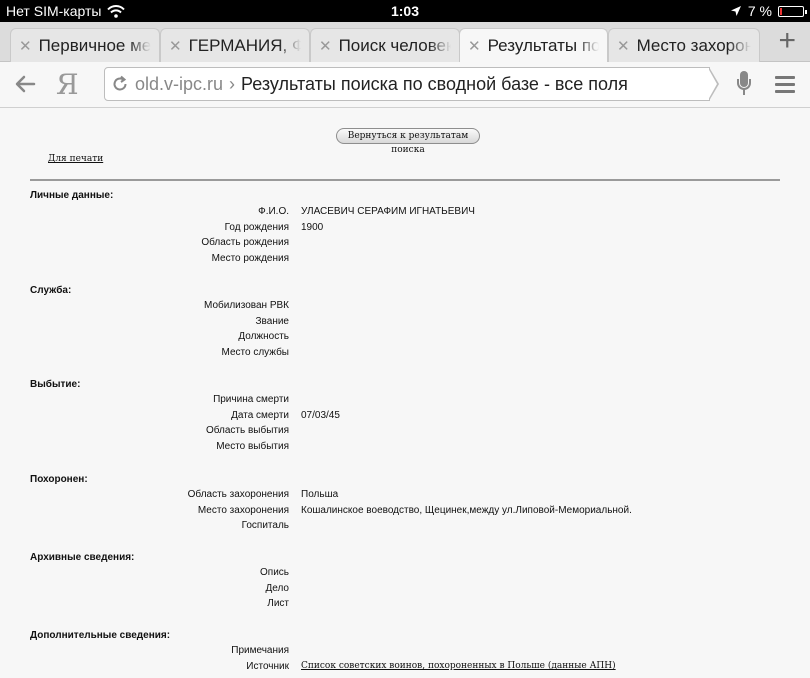 This screenshot has height=678, width=810. I want to click on field-label: Место службы, so click(255, 352).